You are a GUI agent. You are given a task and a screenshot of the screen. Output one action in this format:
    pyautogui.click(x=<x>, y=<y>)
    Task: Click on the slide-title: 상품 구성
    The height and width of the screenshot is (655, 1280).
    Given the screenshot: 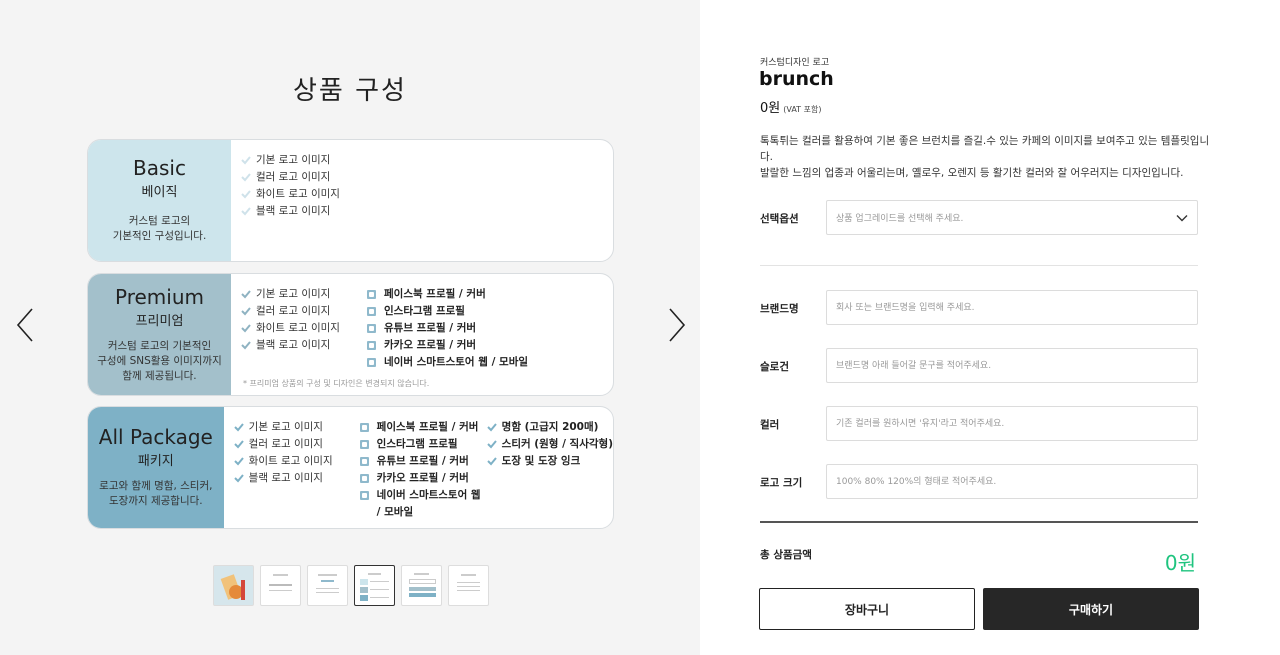 What is the action you would take?
    pyautogui.click(x=350, y=88)
    